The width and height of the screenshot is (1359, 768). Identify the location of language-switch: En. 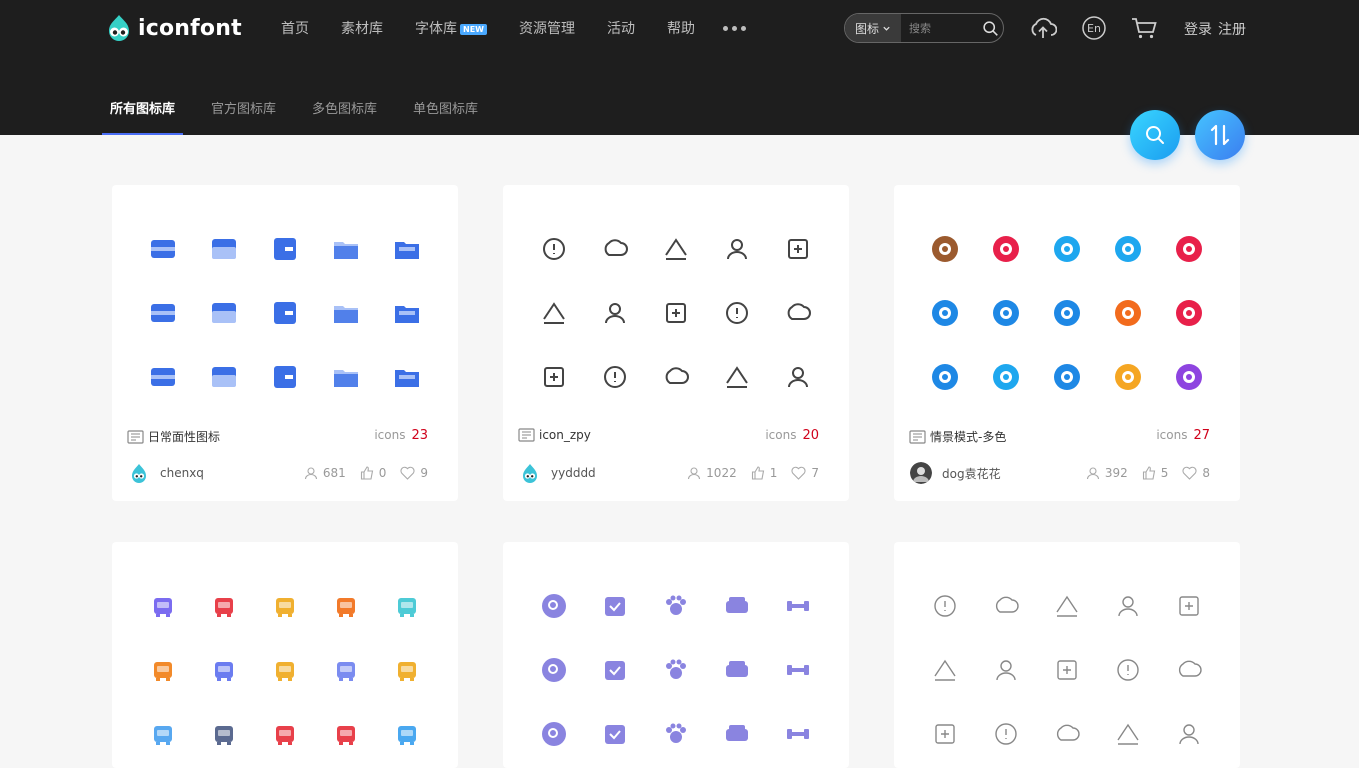
(1094, 28).